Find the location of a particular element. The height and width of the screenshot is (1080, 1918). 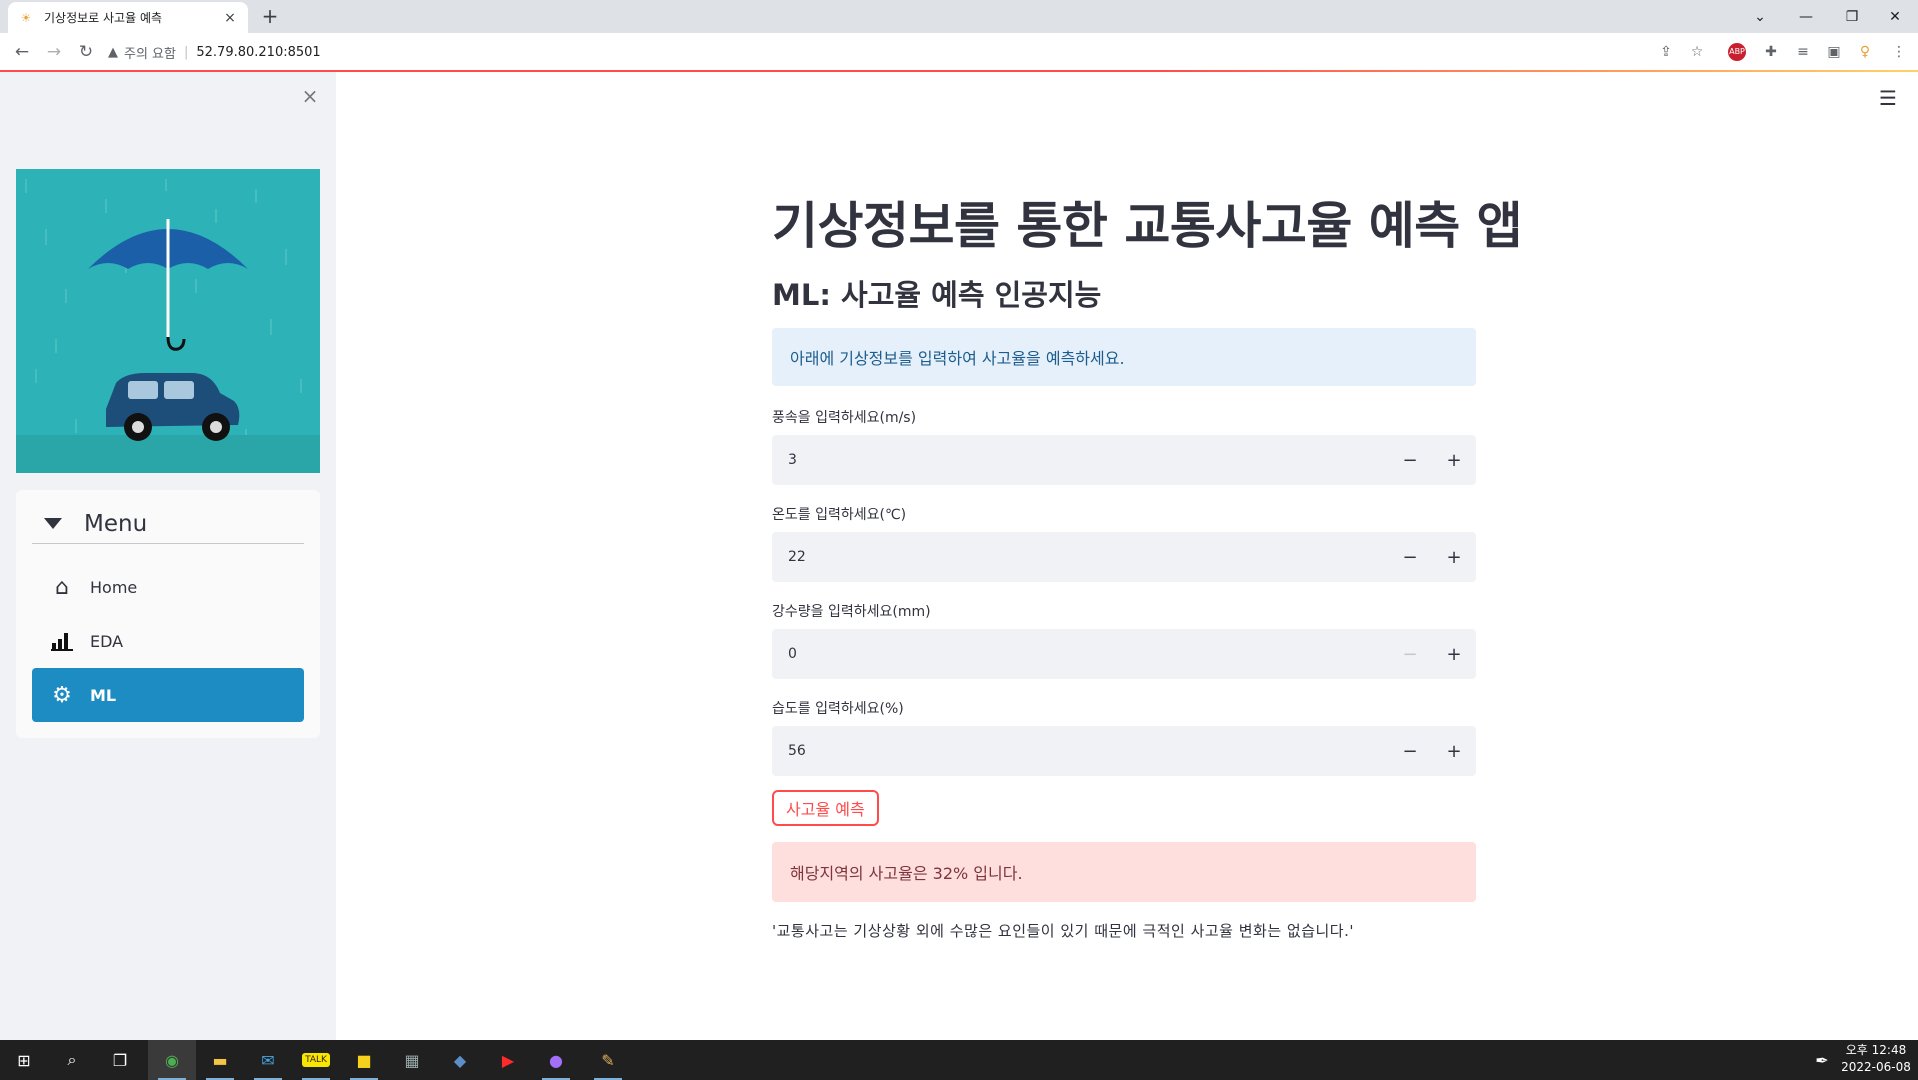

wind-speed-input: 3 − + is located at coordinates (1124, 460).